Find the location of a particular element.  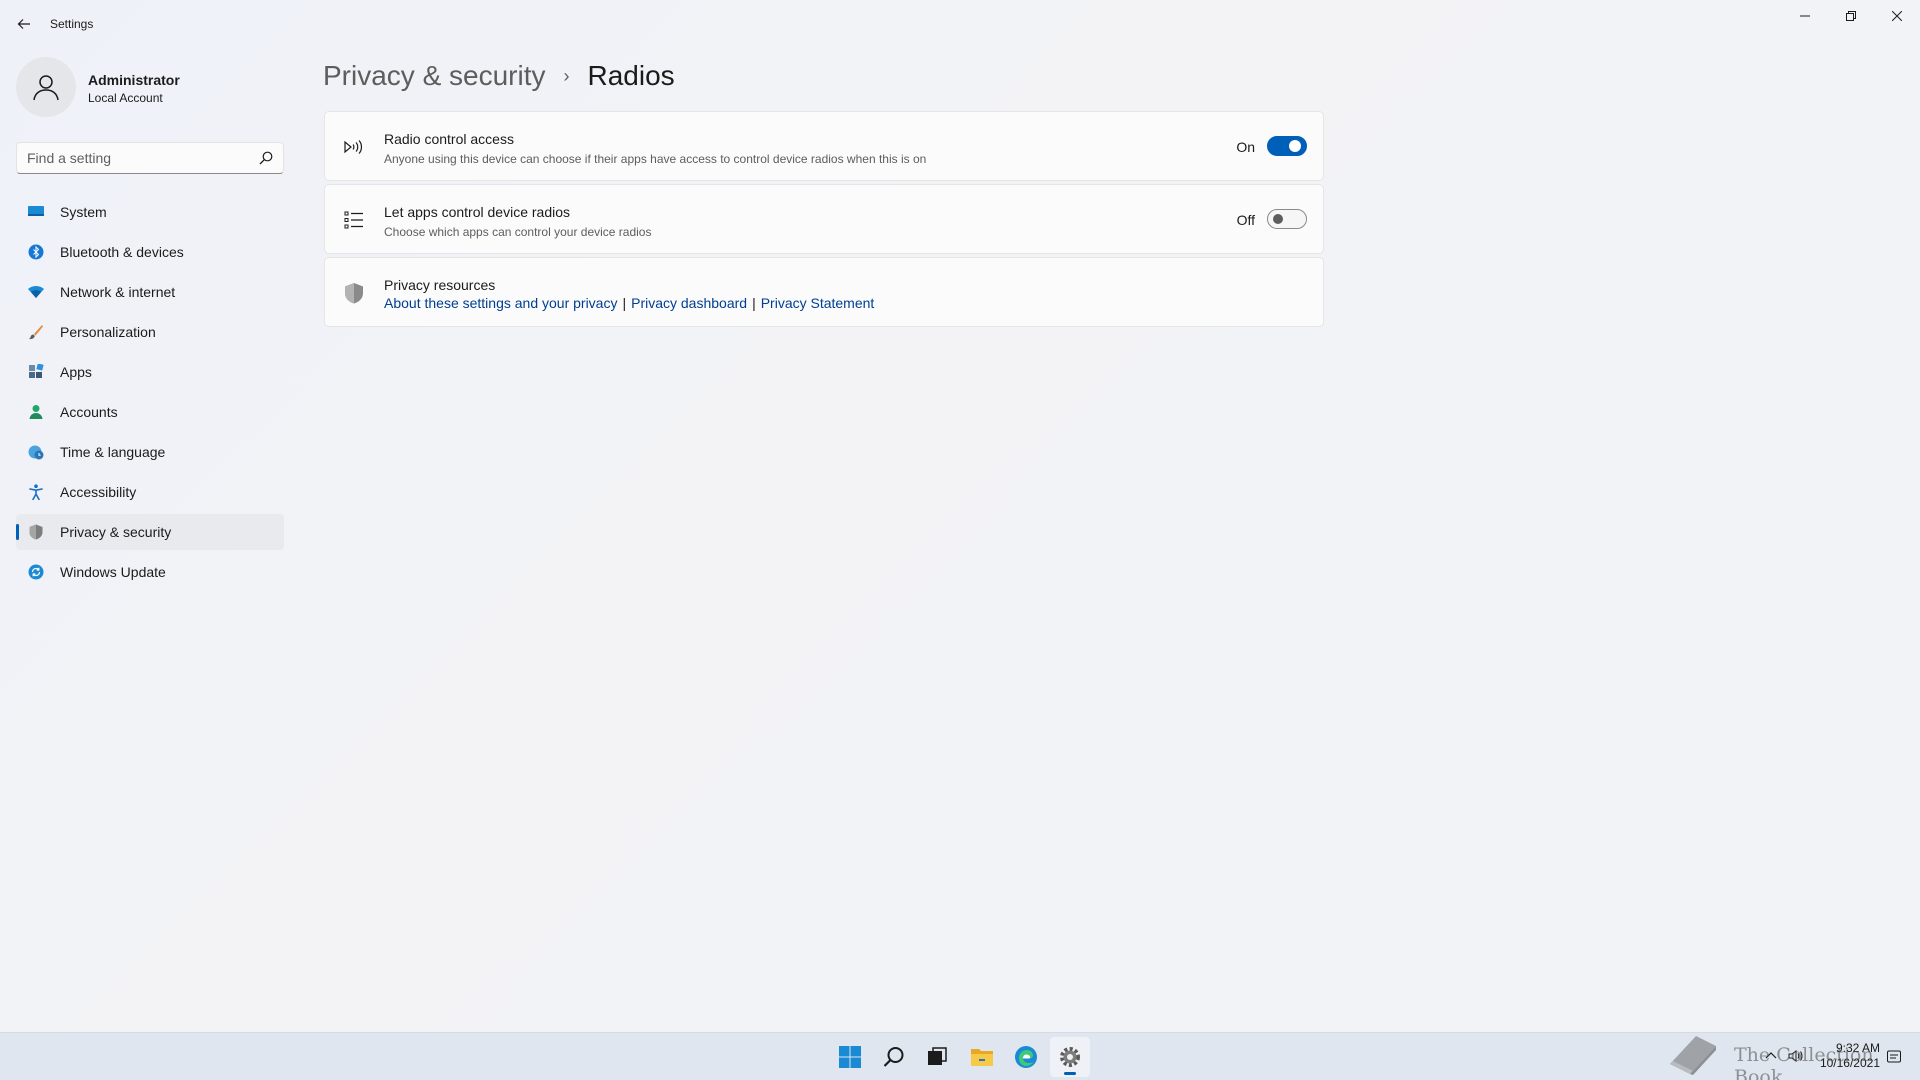

close-button is located at coordinates (1897, 16).